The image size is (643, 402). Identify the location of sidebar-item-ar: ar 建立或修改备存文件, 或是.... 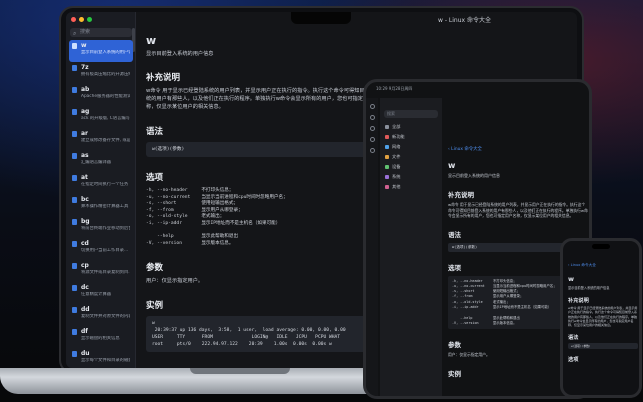
(101, 139).